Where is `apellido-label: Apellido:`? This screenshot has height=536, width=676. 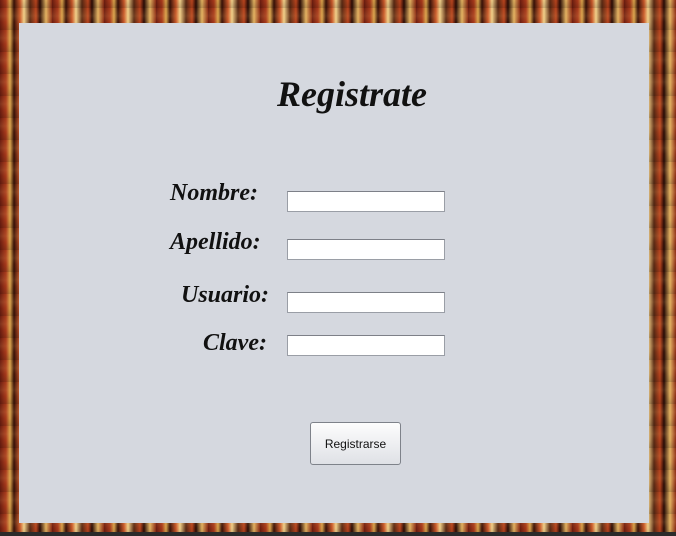
apellido-label: Apellido: is located at coordinates (215, 242).